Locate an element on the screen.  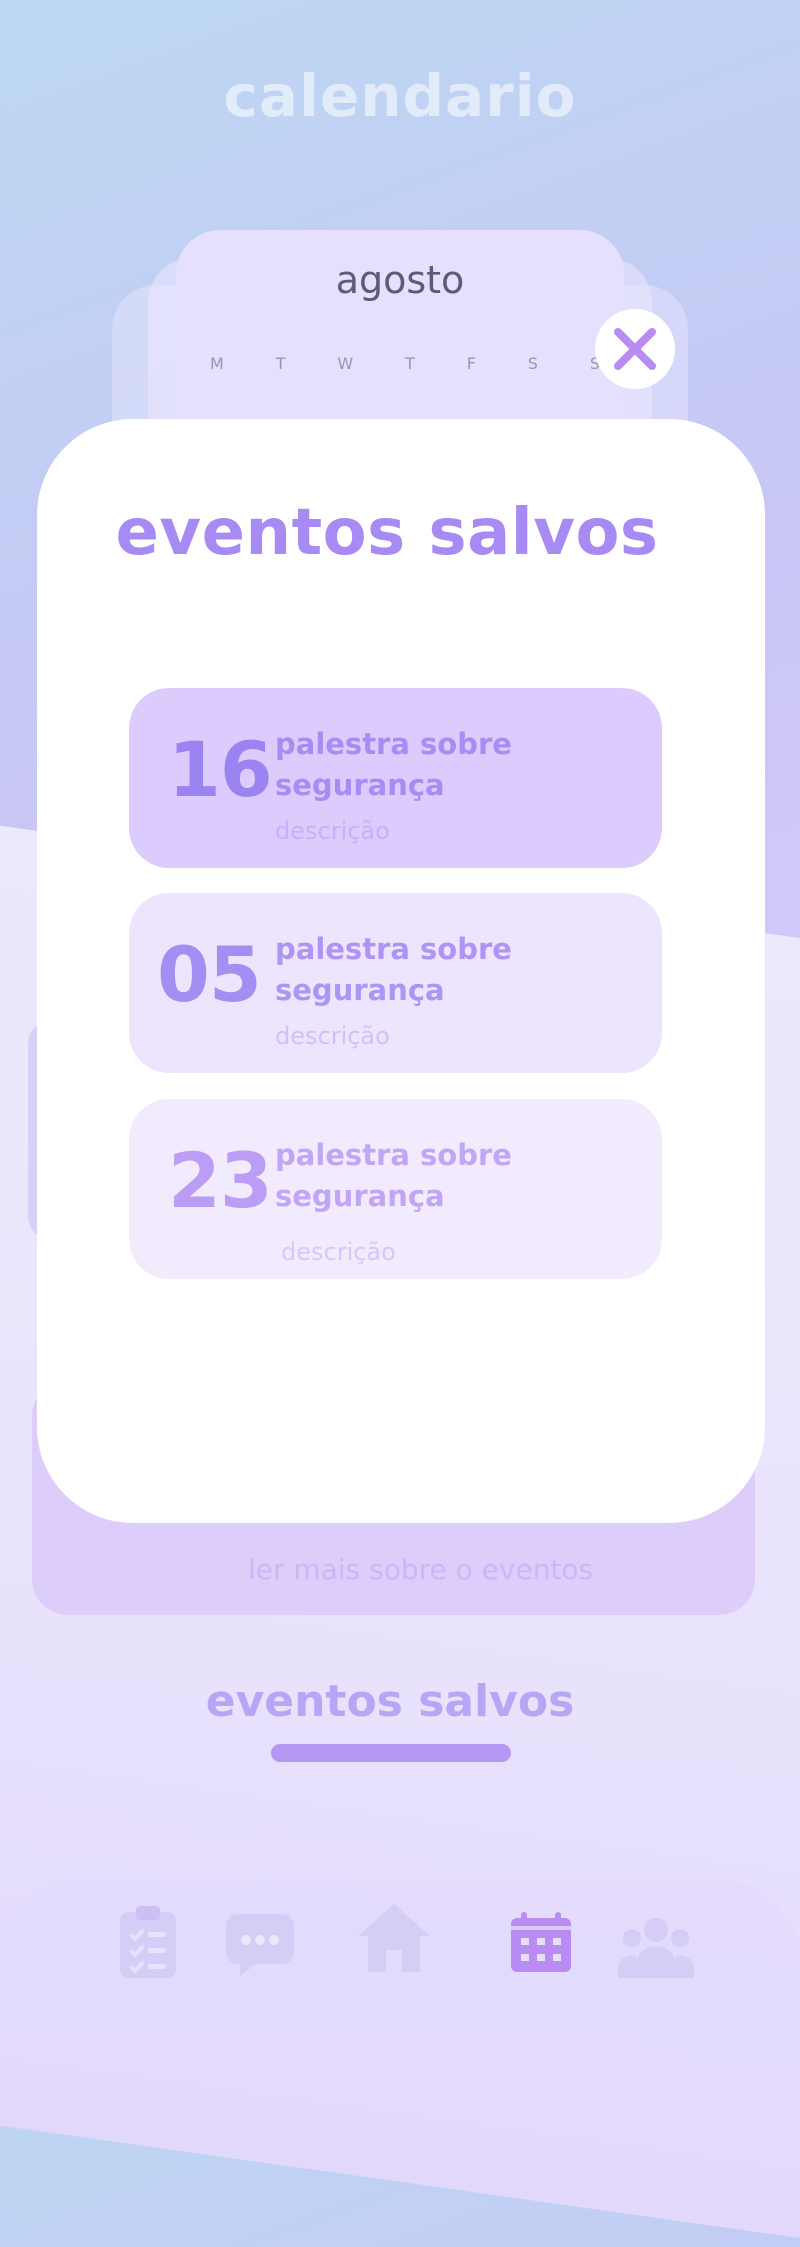
active-tab-indicator is located at coordinates (391, 1753).